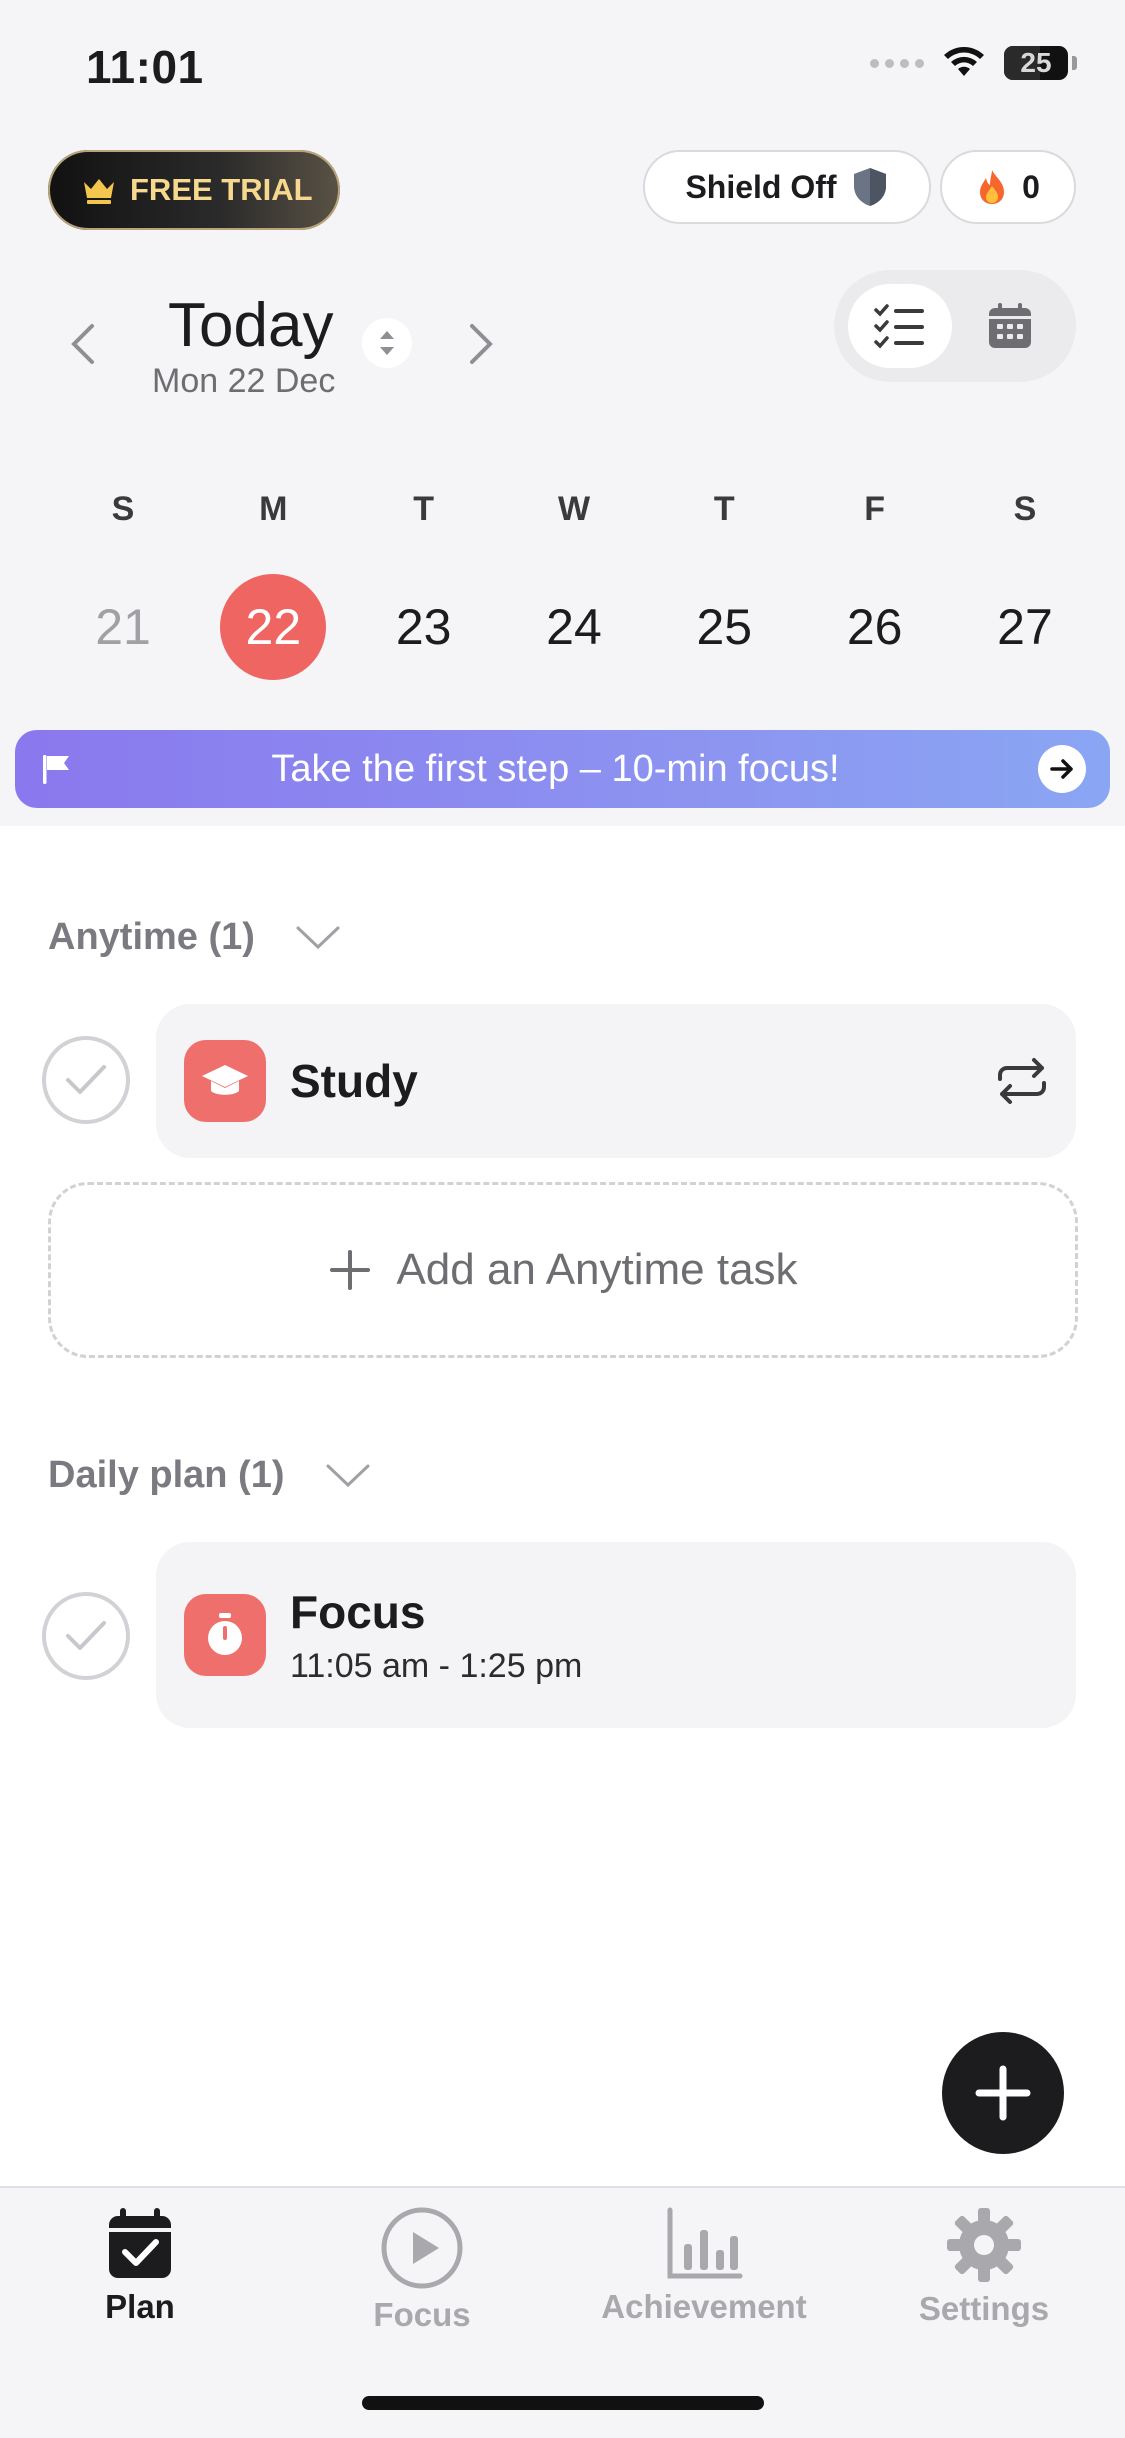  I want to click on up-down-arrows-icon, so click(387, 343).